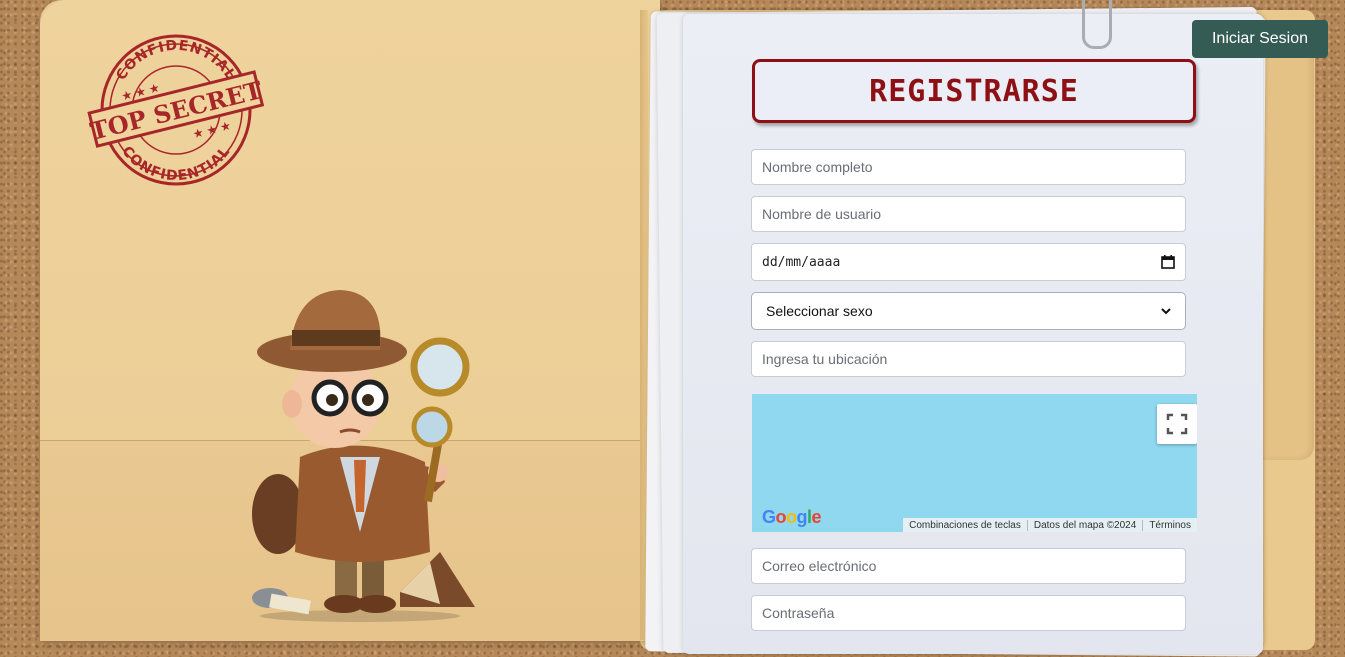 The width and height of the screenshot is (1345, 657). Describe the element at coordinates (1097, 24) in the screenshot. I see `paperclip-icon` at that location.